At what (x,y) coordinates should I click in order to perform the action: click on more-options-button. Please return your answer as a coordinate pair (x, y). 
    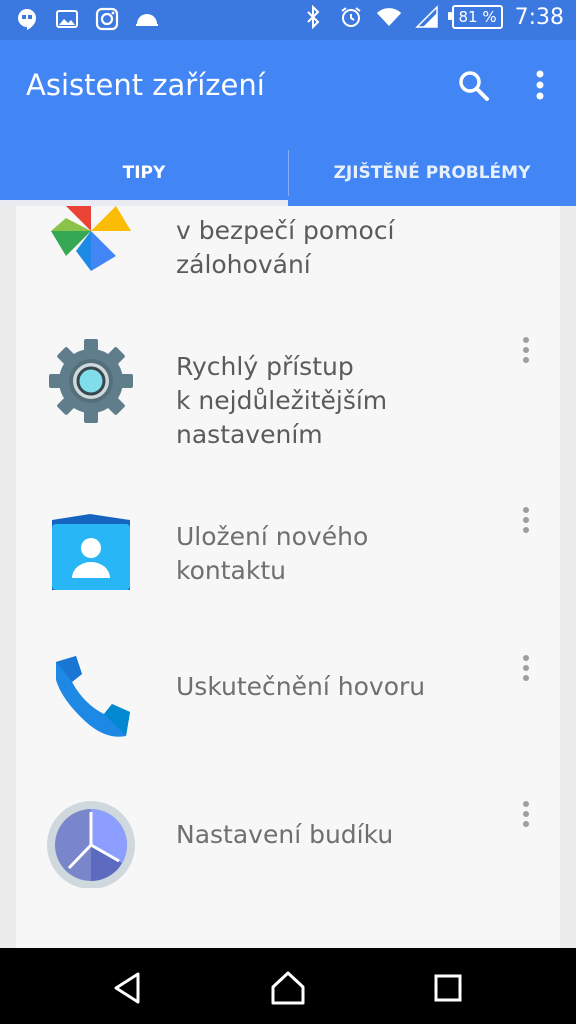
    Looking at the image, I should click on (540, 86).